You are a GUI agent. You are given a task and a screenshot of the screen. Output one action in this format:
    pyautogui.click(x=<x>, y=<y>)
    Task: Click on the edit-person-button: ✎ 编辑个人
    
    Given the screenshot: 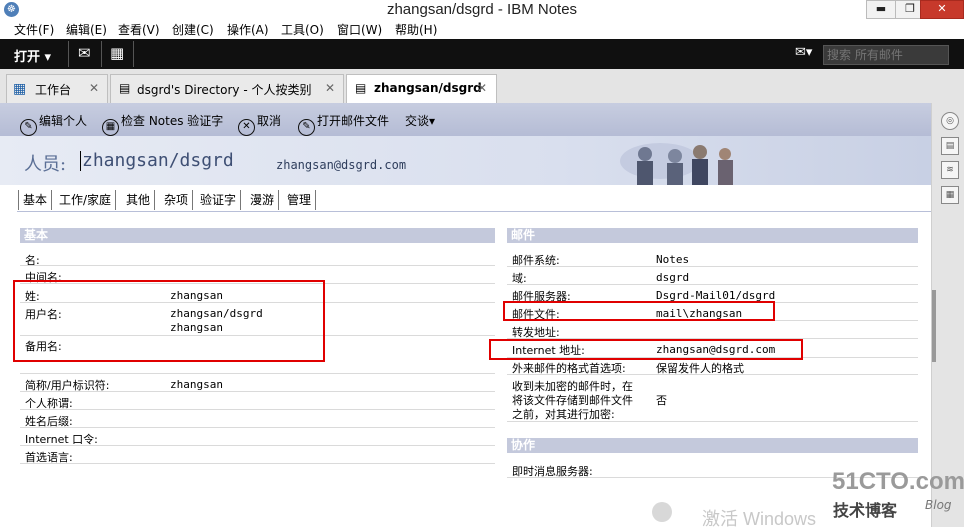 What is the action you would take?
    pyautogui.click(x=53, y=124)
    